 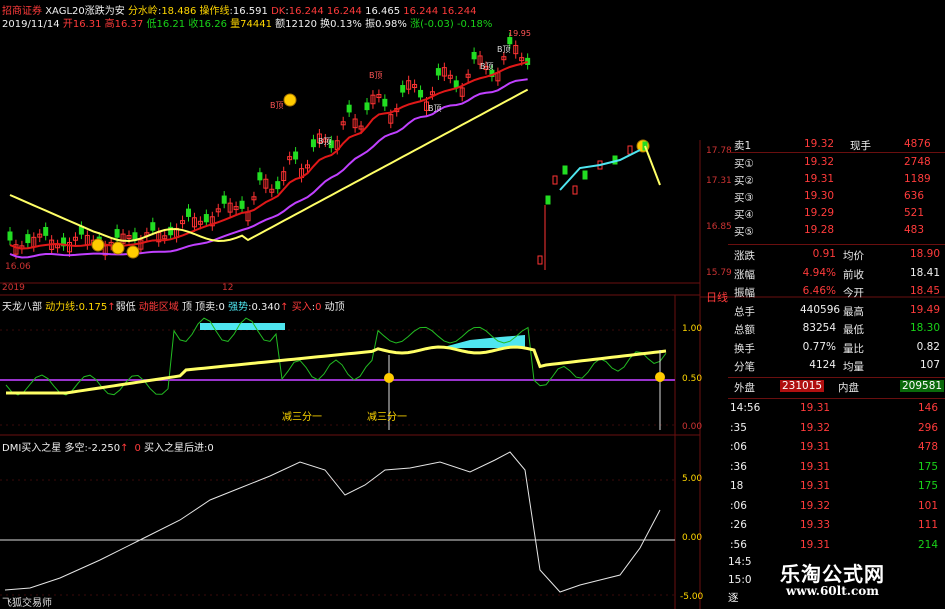 I want to click on tick-time: 14:56, so click(x=745, y=408).